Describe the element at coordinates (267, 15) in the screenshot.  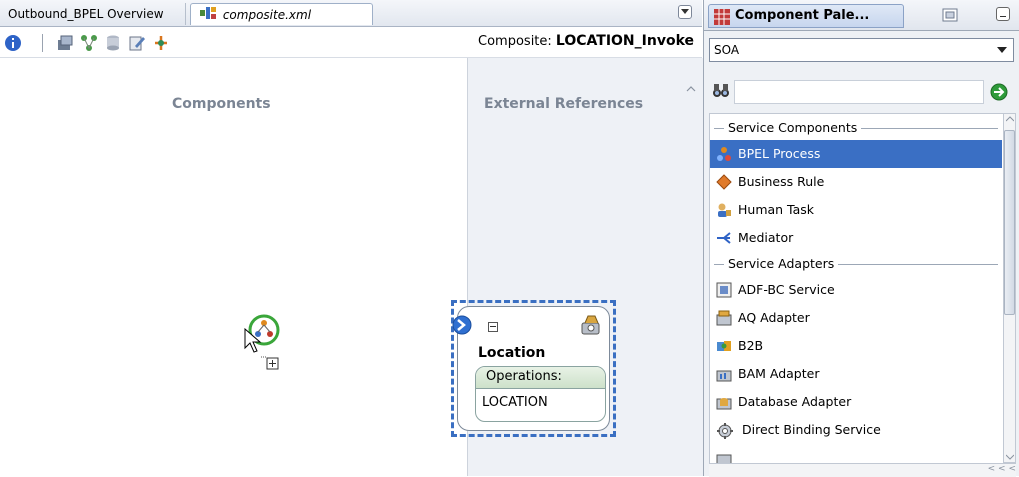
I see `tab-label: composite.xml` at that location.